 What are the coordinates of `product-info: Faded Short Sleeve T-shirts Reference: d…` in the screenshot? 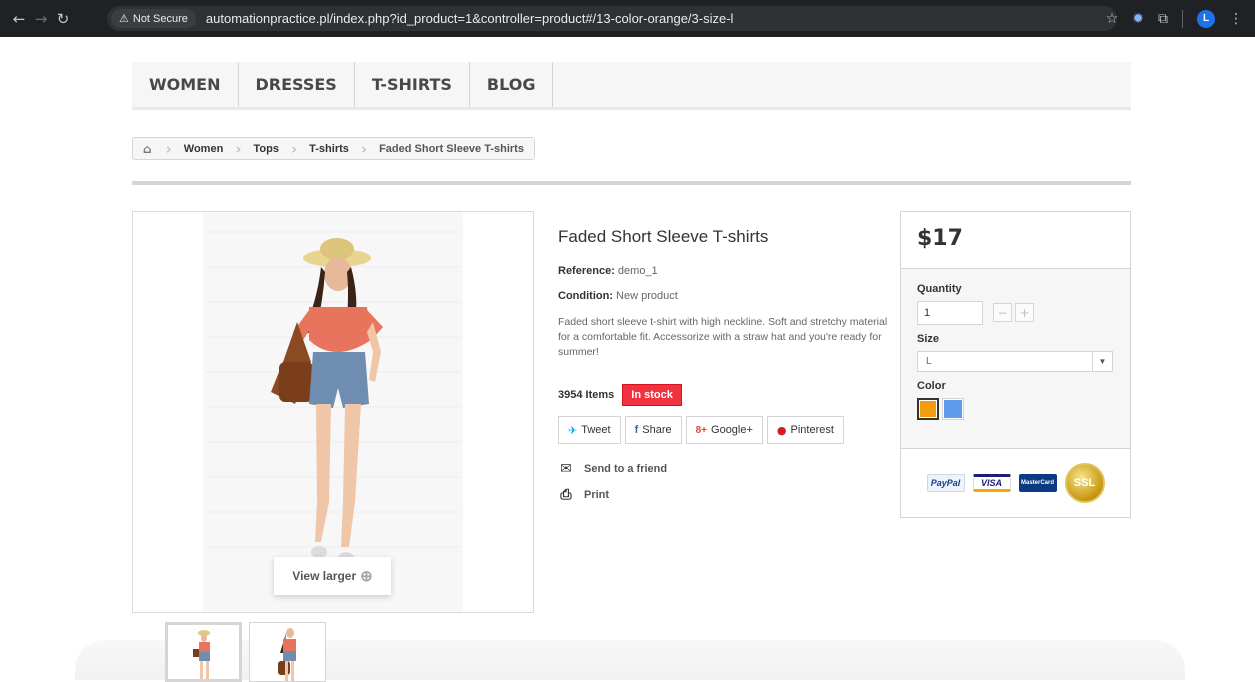 It's located at (723, 359).